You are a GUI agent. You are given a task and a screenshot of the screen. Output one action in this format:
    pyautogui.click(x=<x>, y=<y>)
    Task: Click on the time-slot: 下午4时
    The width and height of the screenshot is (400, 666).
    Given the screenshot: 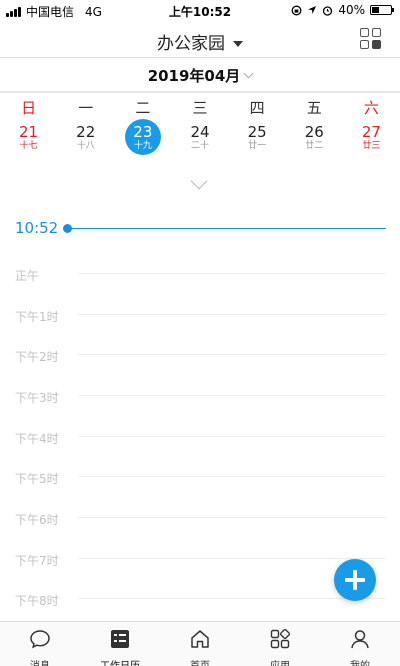 What is the action you would take?
    pyautogui.click(x=200, y=440)
    